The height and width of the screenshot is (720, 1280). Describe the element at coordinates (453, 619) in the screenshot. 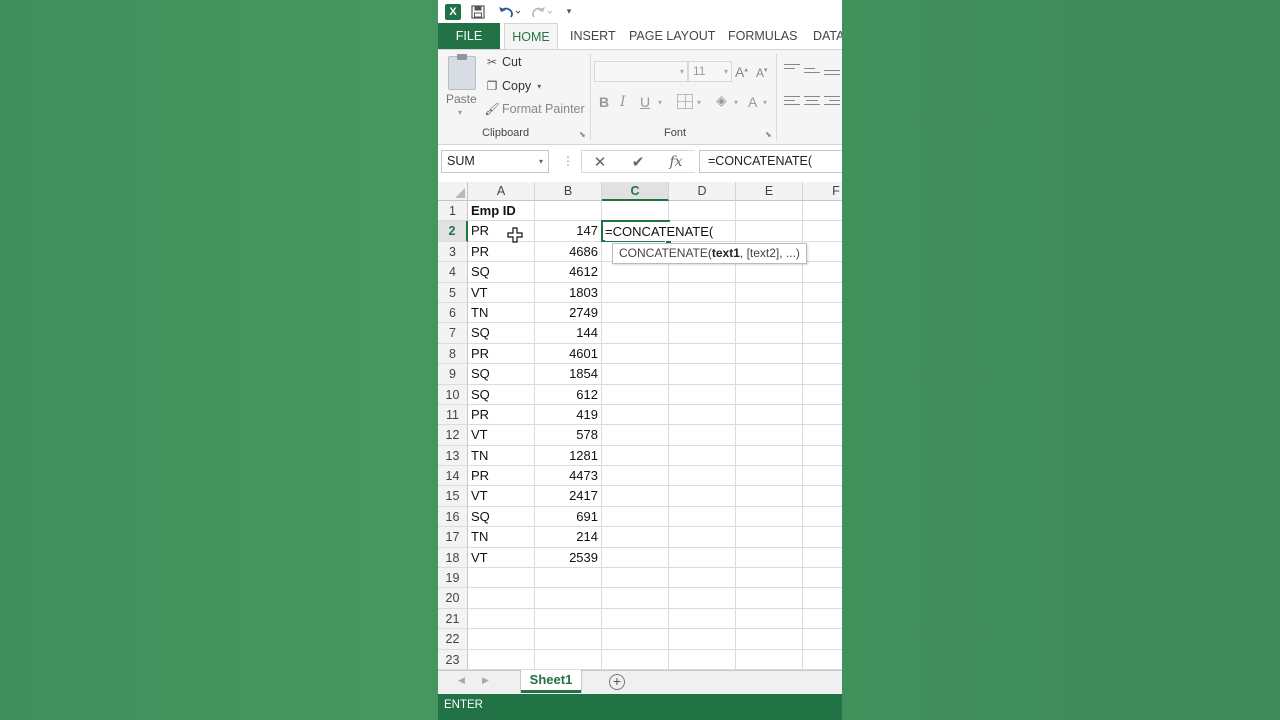

I see `row-header: 21` at that location.